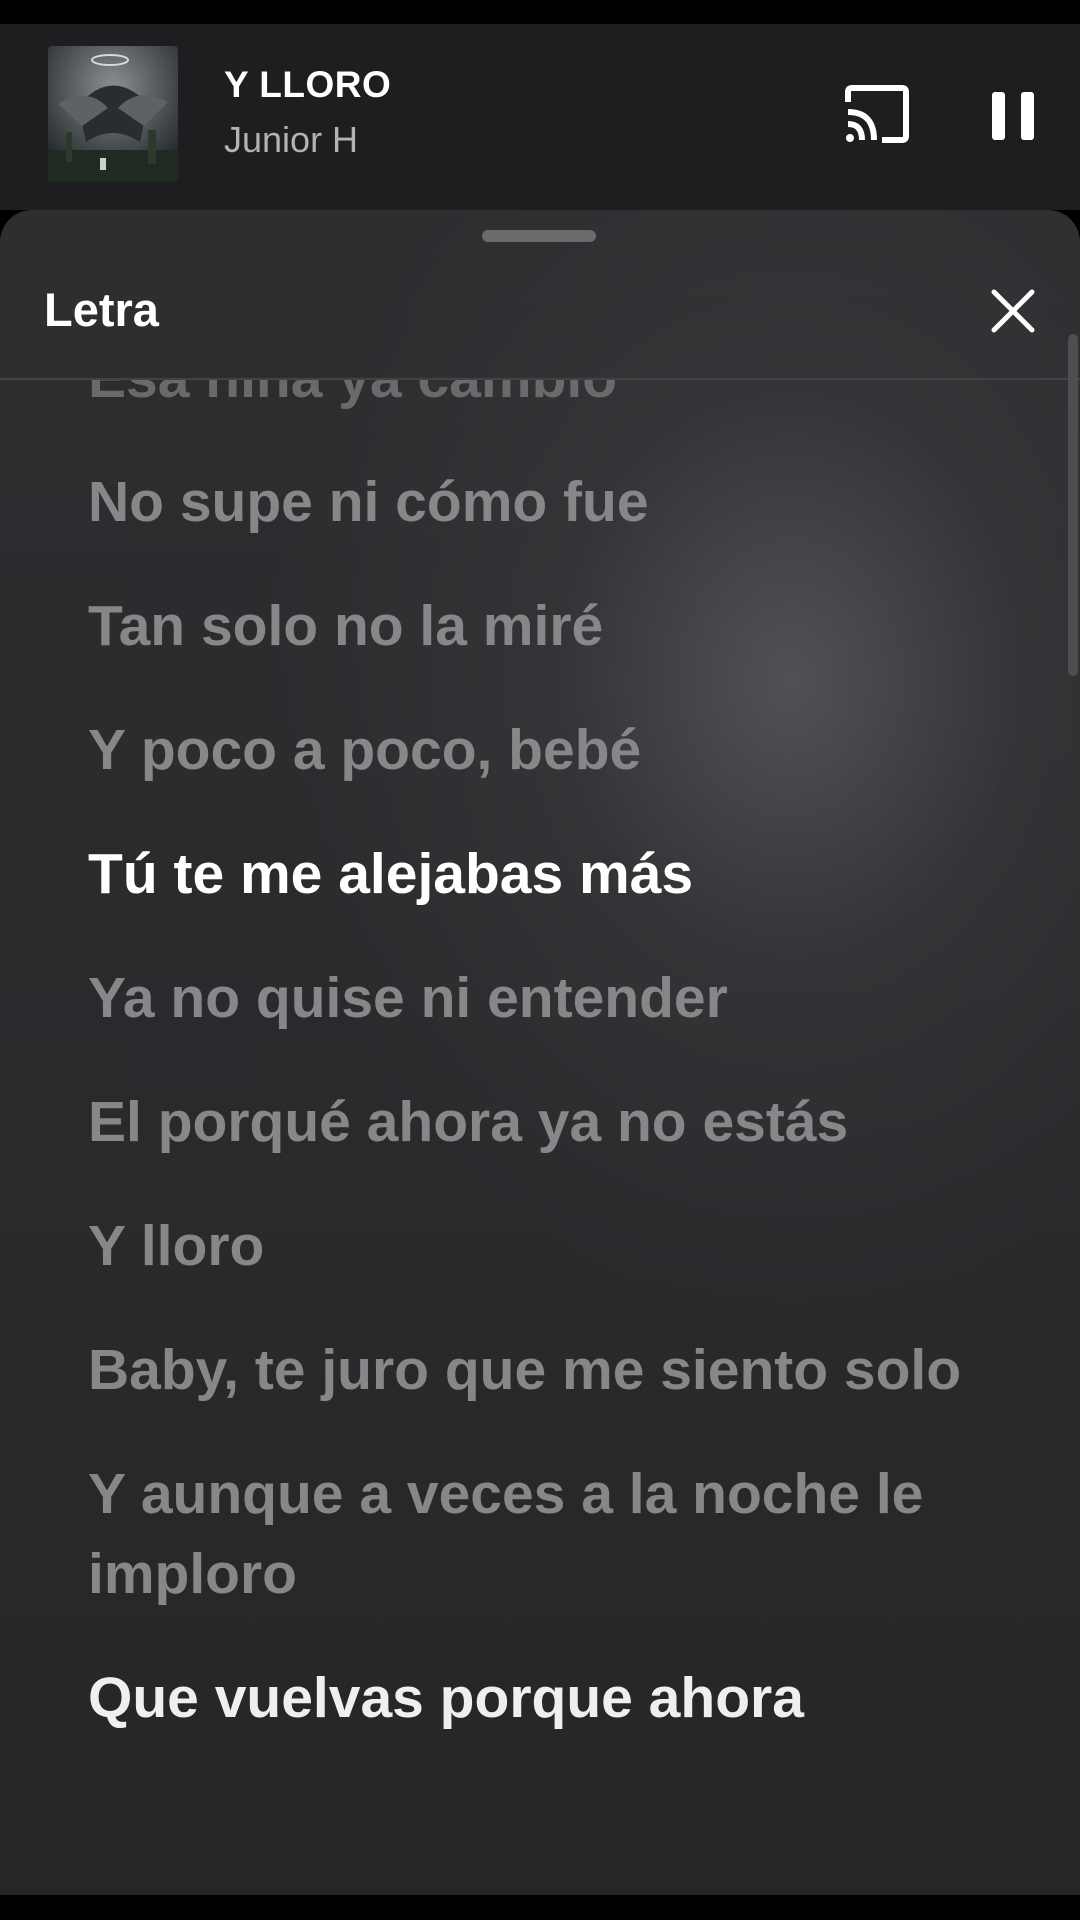 Image resolution: width=1080 pixels, height=1920 pixels. I want to click on lyric-line: Y poco a poco, bebé, so click(538, 750).